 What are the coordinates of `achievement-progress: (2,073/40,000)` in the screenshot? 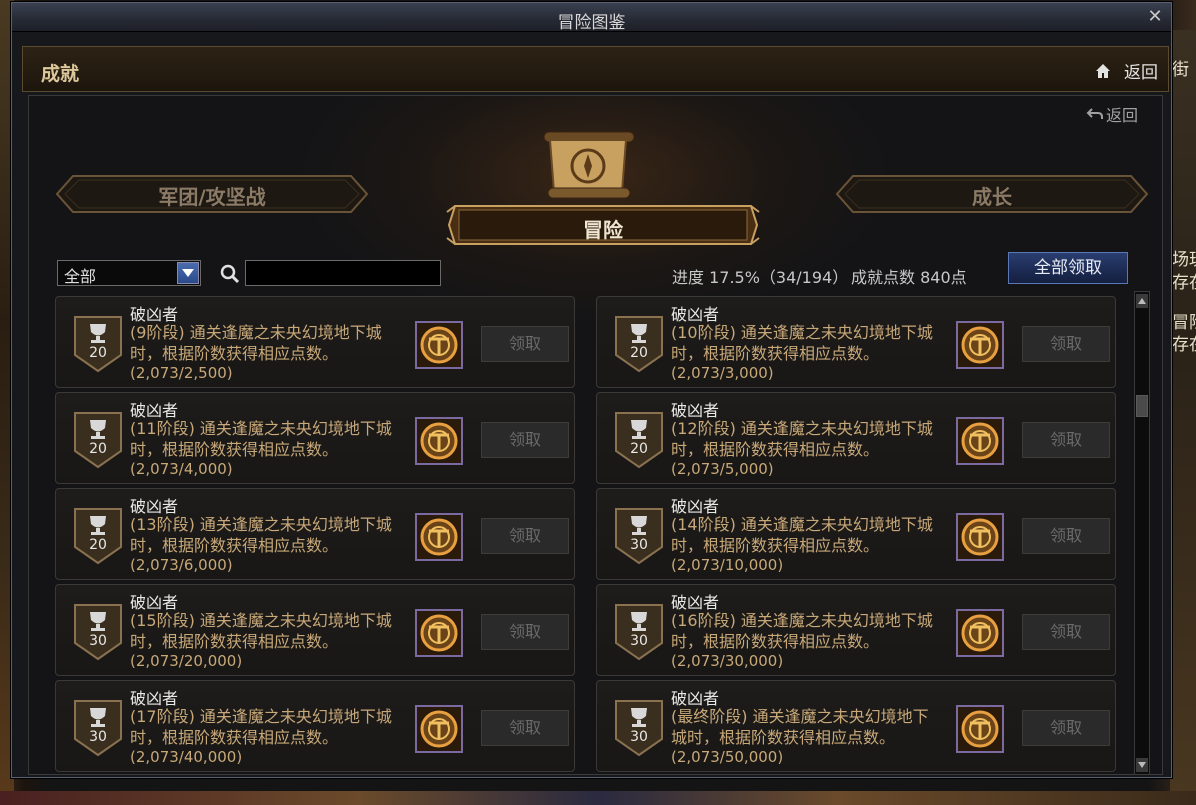 It's located at (186, 757).